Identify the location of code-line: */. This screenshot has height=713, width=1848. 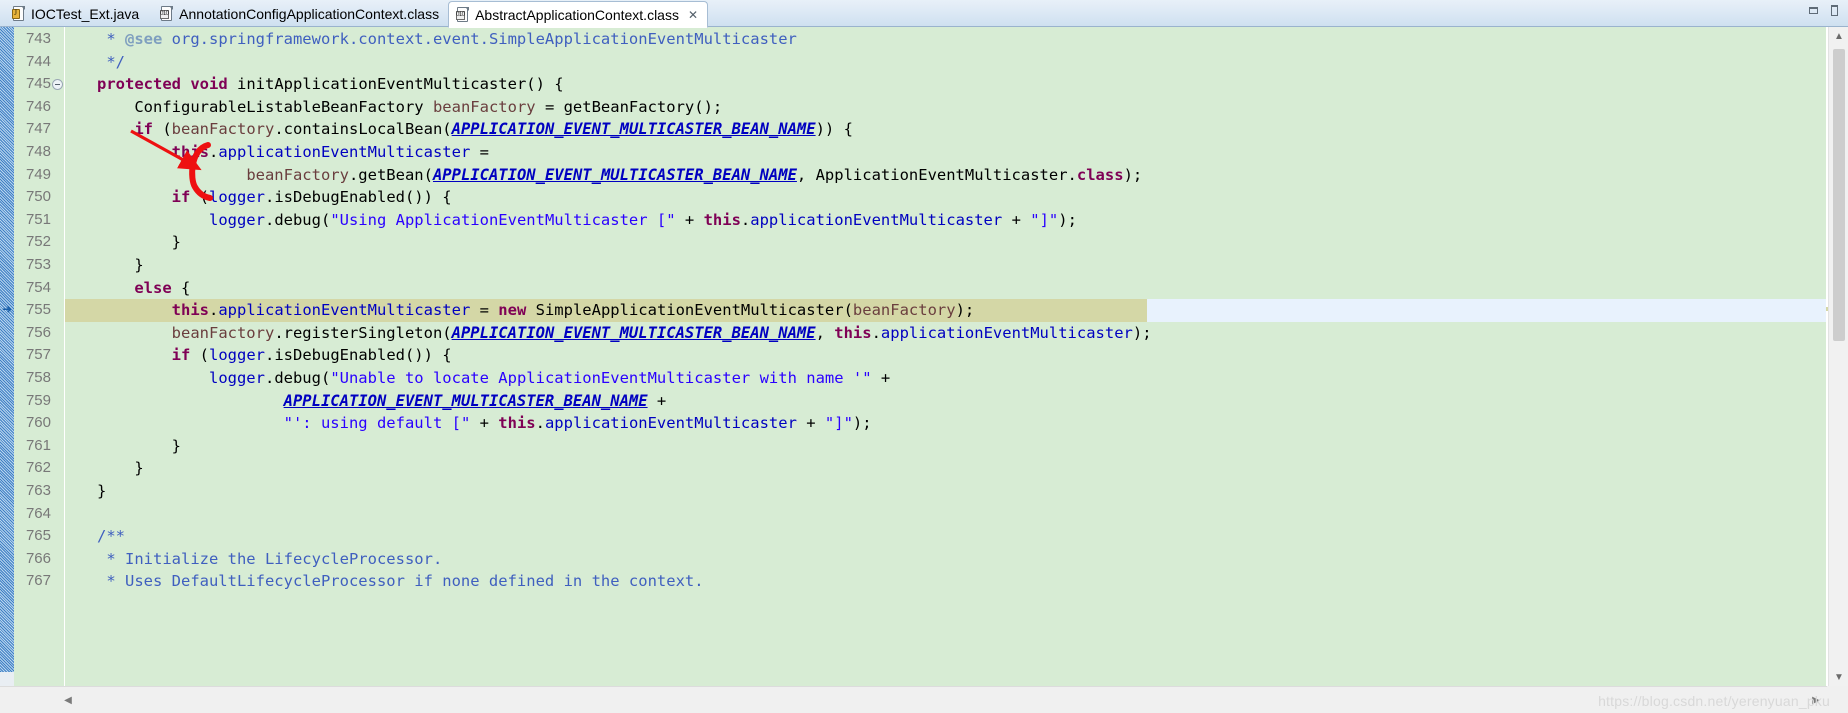
(945, 62).